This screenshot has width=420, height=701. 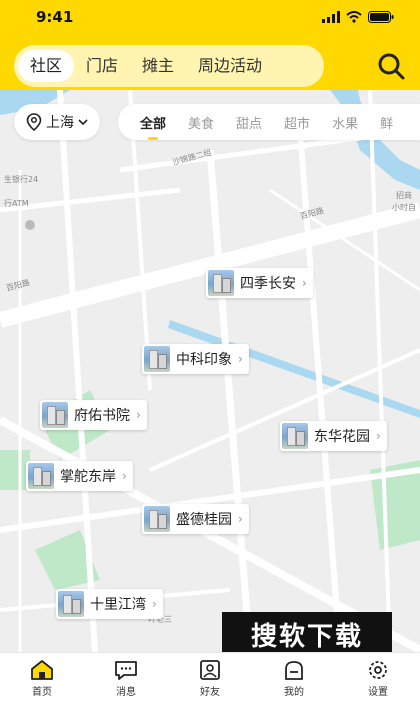 I want to click on community-name: 四季长安, so click(x=268, y=284).